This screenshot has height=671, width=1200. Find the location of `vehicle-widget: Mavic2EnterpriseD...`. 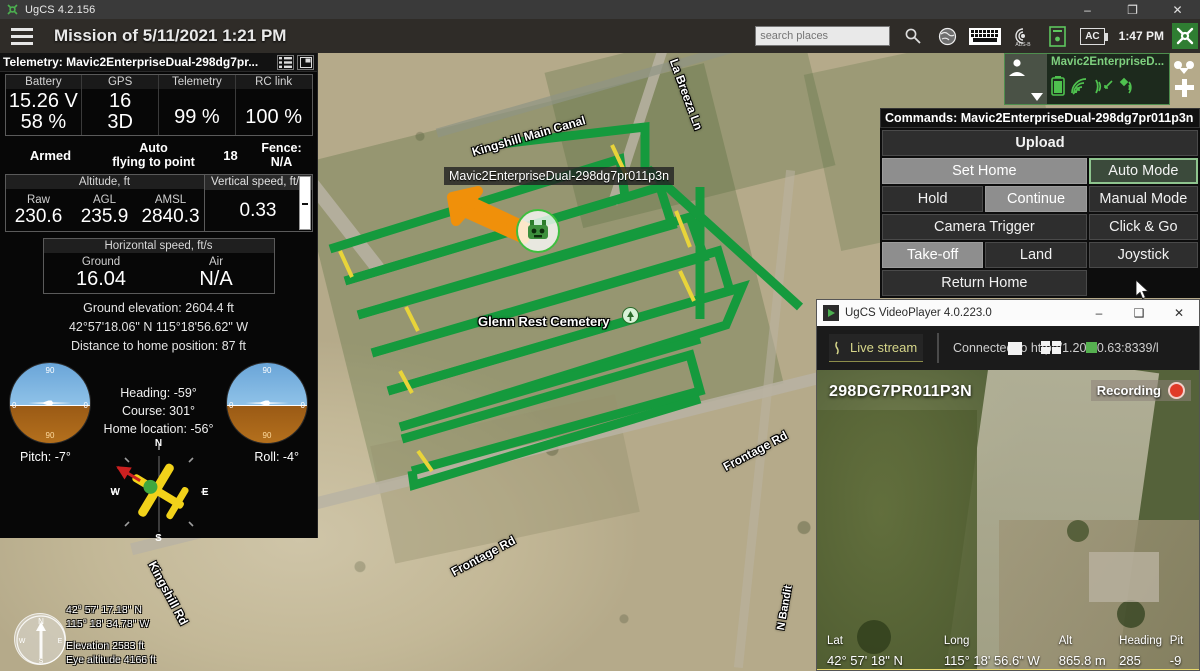

vehicle-widget: Mavic2EnterpriseD... is located at coordinates (1087, 79).